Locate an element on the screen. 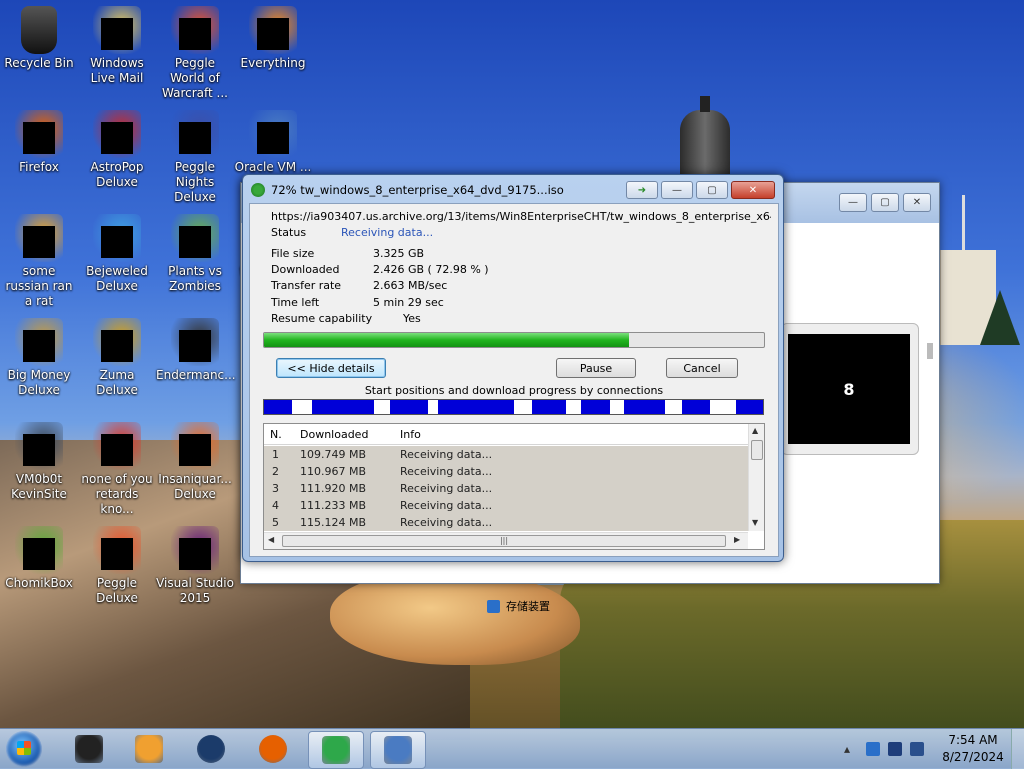 The height and width of the screenshot is (769, 1024). desktop-icon-label: Bejeweled Deluxe is located at coordinates (117, 278).